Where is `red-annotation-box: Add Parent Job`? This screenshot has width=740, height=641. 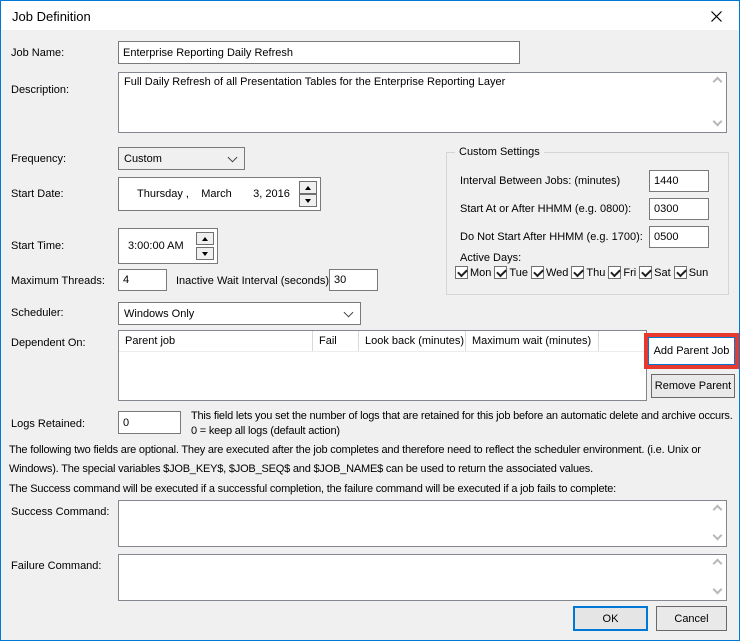
red-annotation-box: Add Parent Job is located at coordinates (691, 351).